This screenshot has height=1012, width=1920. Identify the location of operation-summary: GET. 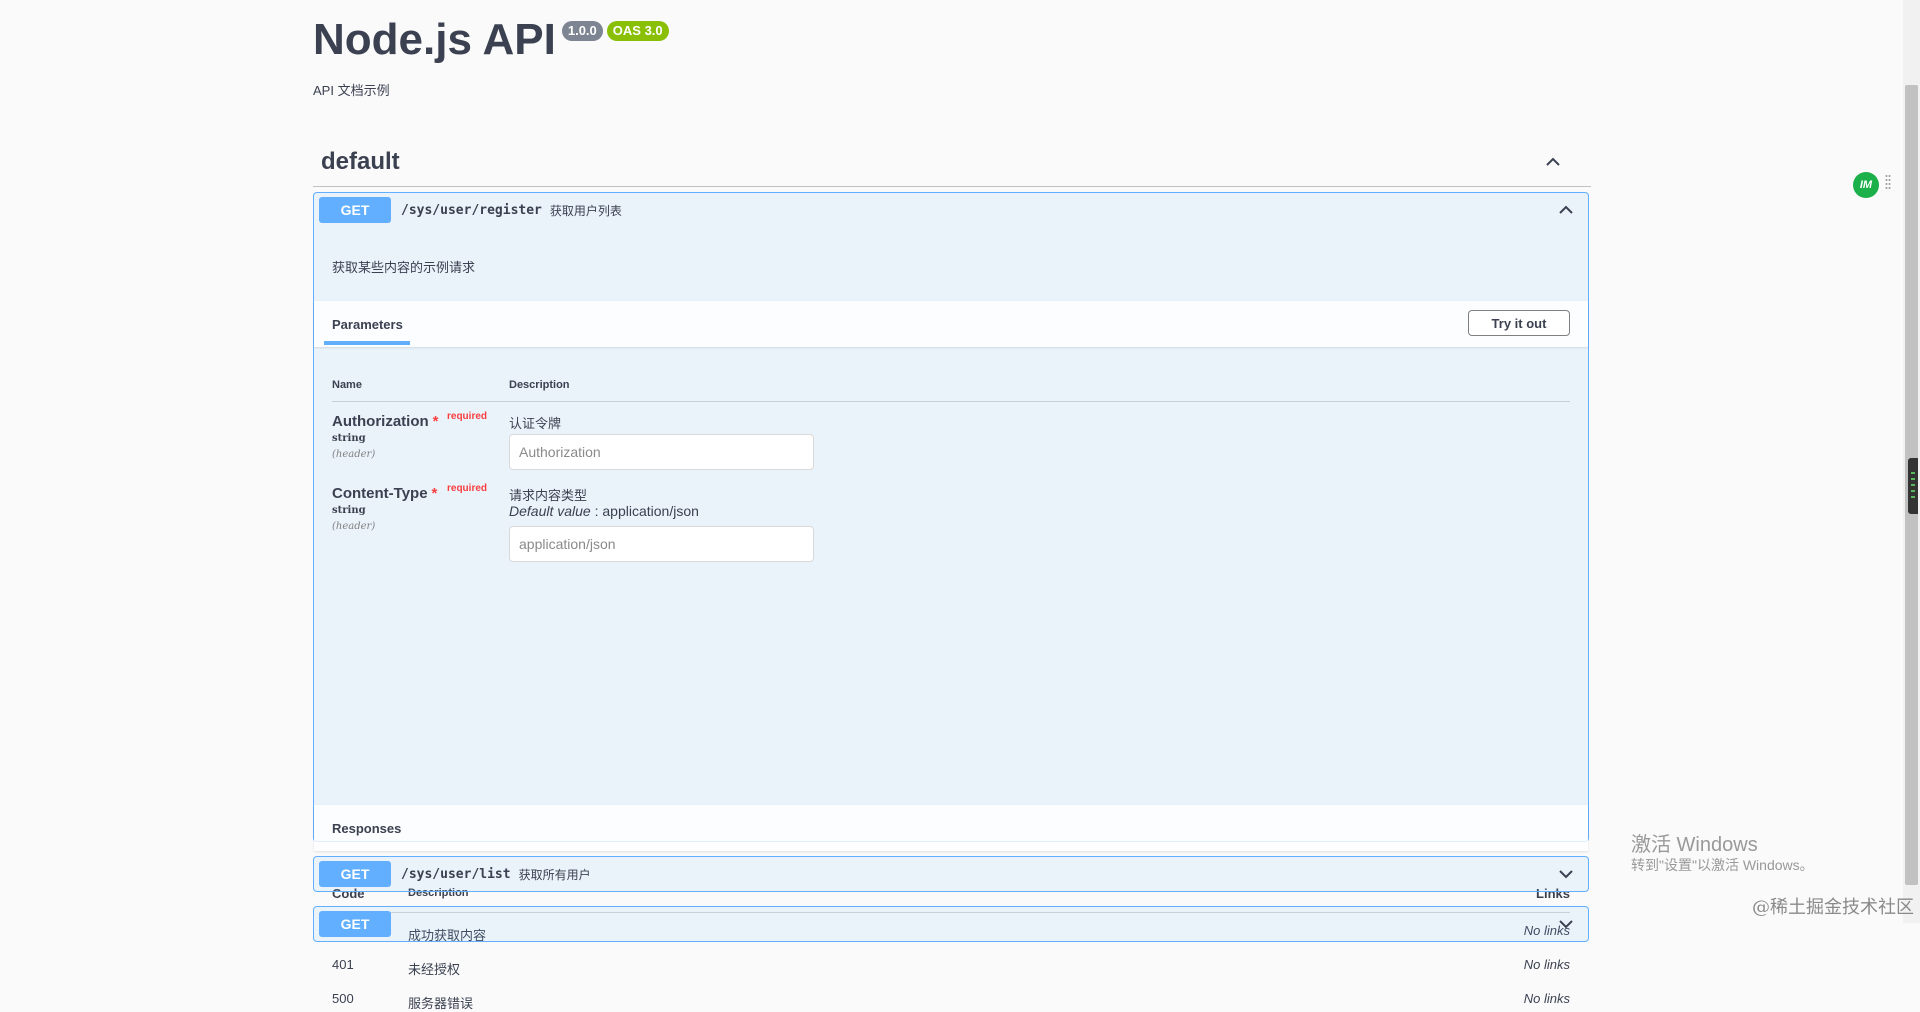
(951, 924).